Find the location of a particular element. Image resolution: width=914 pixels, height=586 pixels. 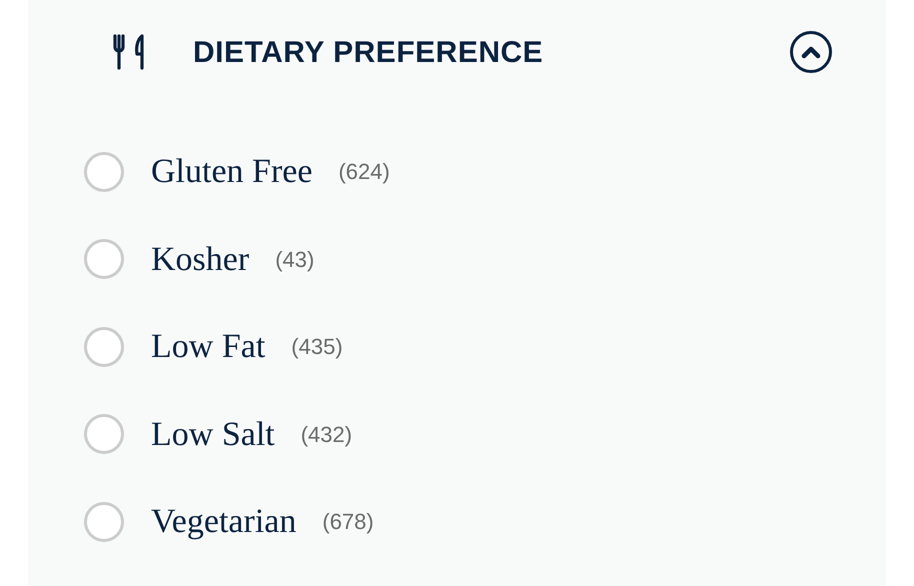

option-count: (435) is located at coordinates (317, 347).